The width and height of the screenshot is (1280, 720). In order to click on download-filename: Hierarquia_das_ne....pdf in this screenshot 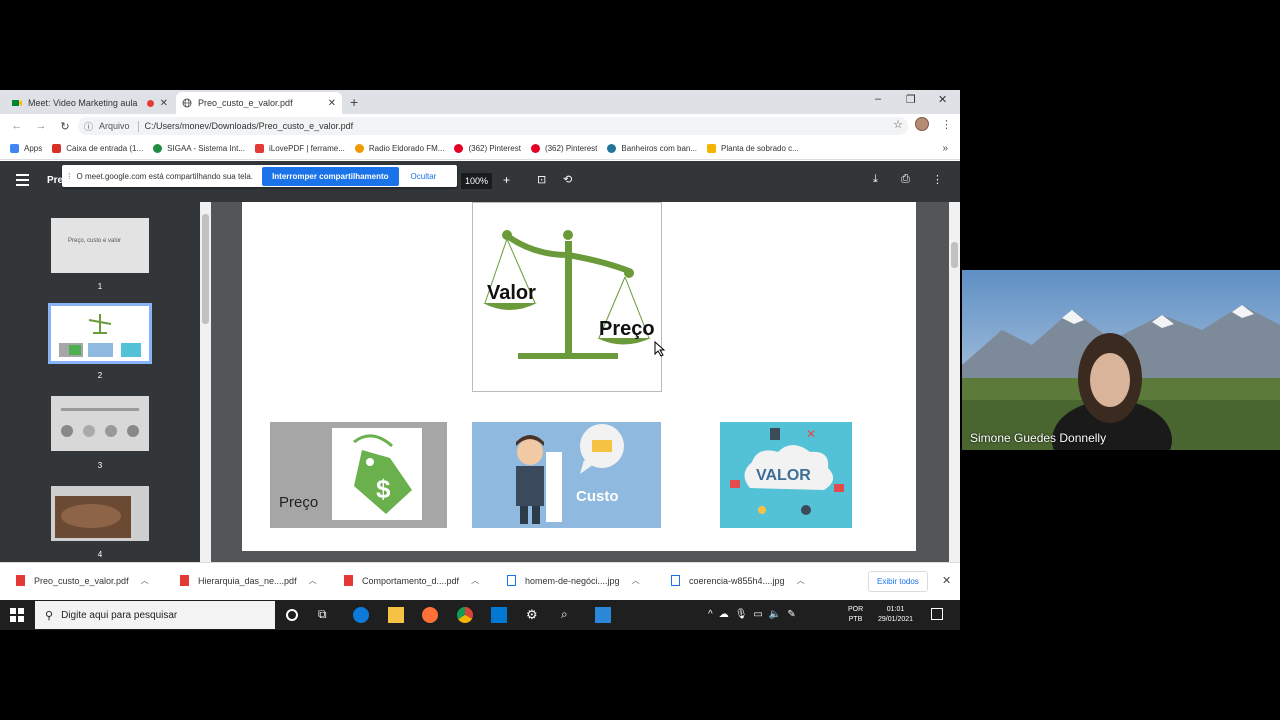, I will do `click(247, 580)`.